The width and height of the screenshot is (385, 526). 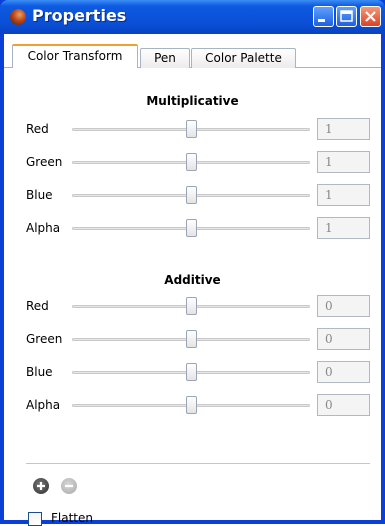 I want to click on multiplicative-blue-slider-thumb, so click(x=191, y=195).